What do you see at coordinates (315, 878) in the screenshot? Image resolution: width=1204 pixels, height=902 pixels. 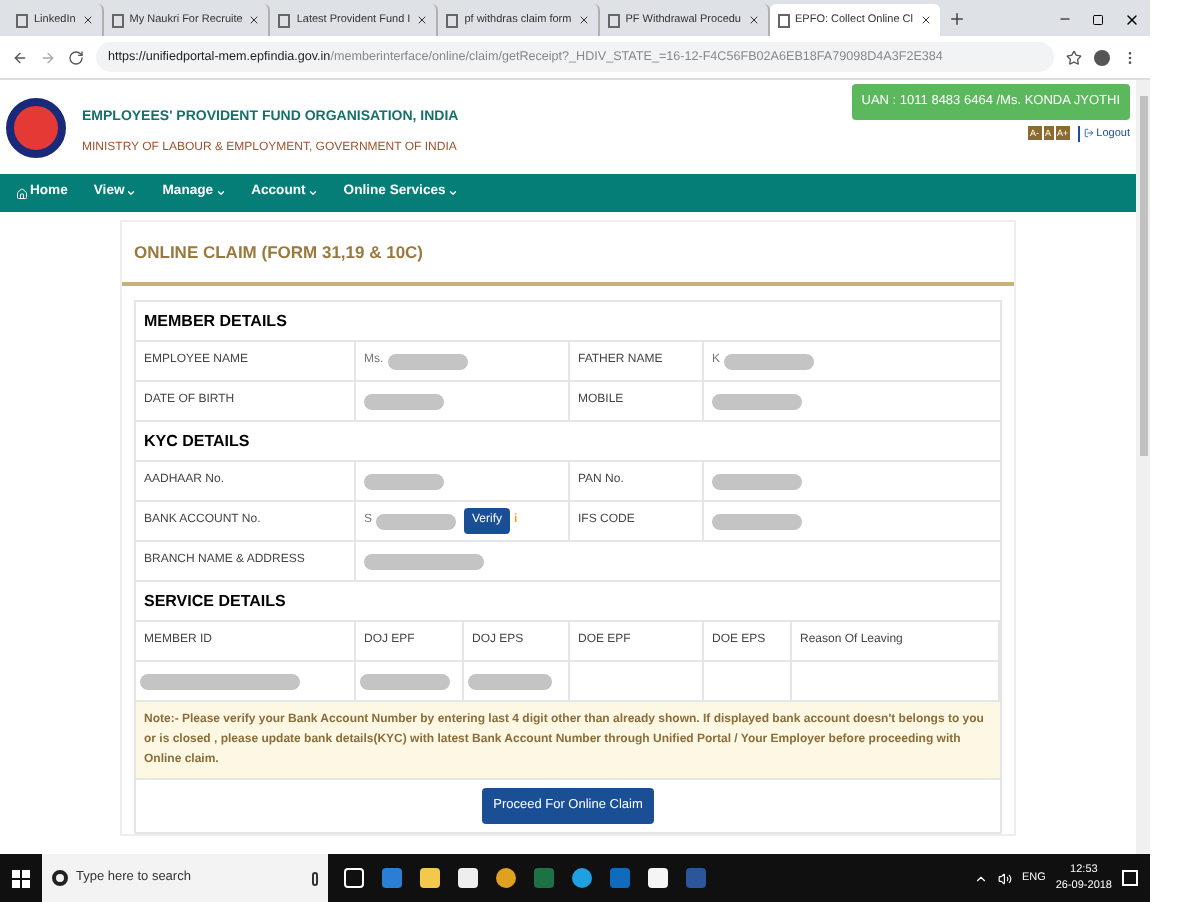 I see `microphone-icon` at bounding box center [315, 878].